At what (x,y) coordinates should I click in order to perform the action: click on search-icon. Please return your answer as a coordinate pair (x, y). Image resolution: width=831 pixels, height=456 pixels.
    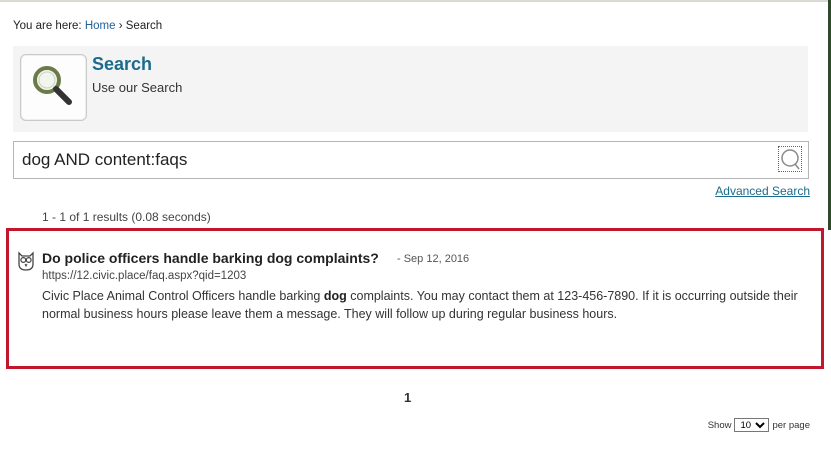
    Looking at the image, I should click on (790, 159).